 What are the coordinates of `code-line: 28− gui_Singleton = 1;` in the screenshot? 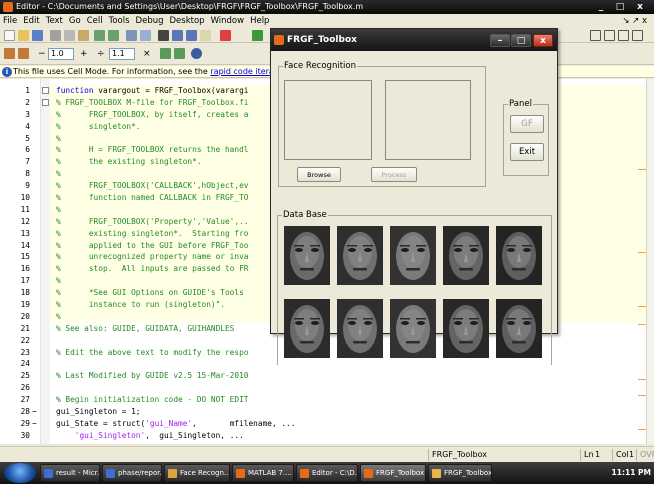 It's located at (323, 412).